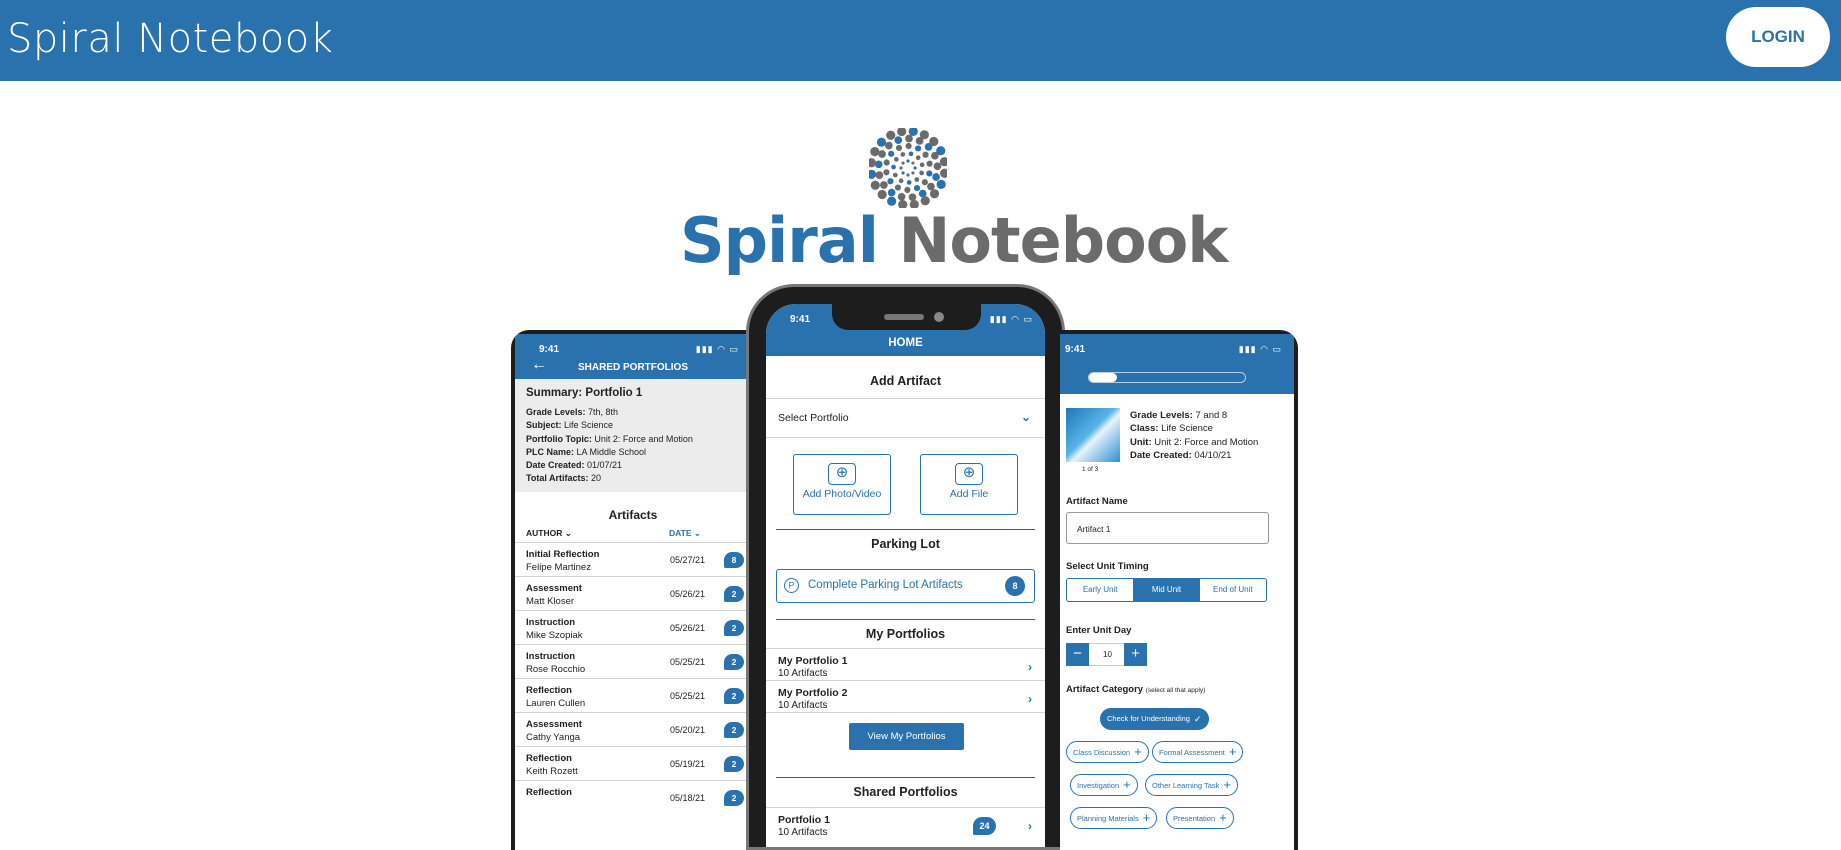 The image size is (1841, 850). I want to click on category-chip: Other Learning Task +, so click(1191, 785).